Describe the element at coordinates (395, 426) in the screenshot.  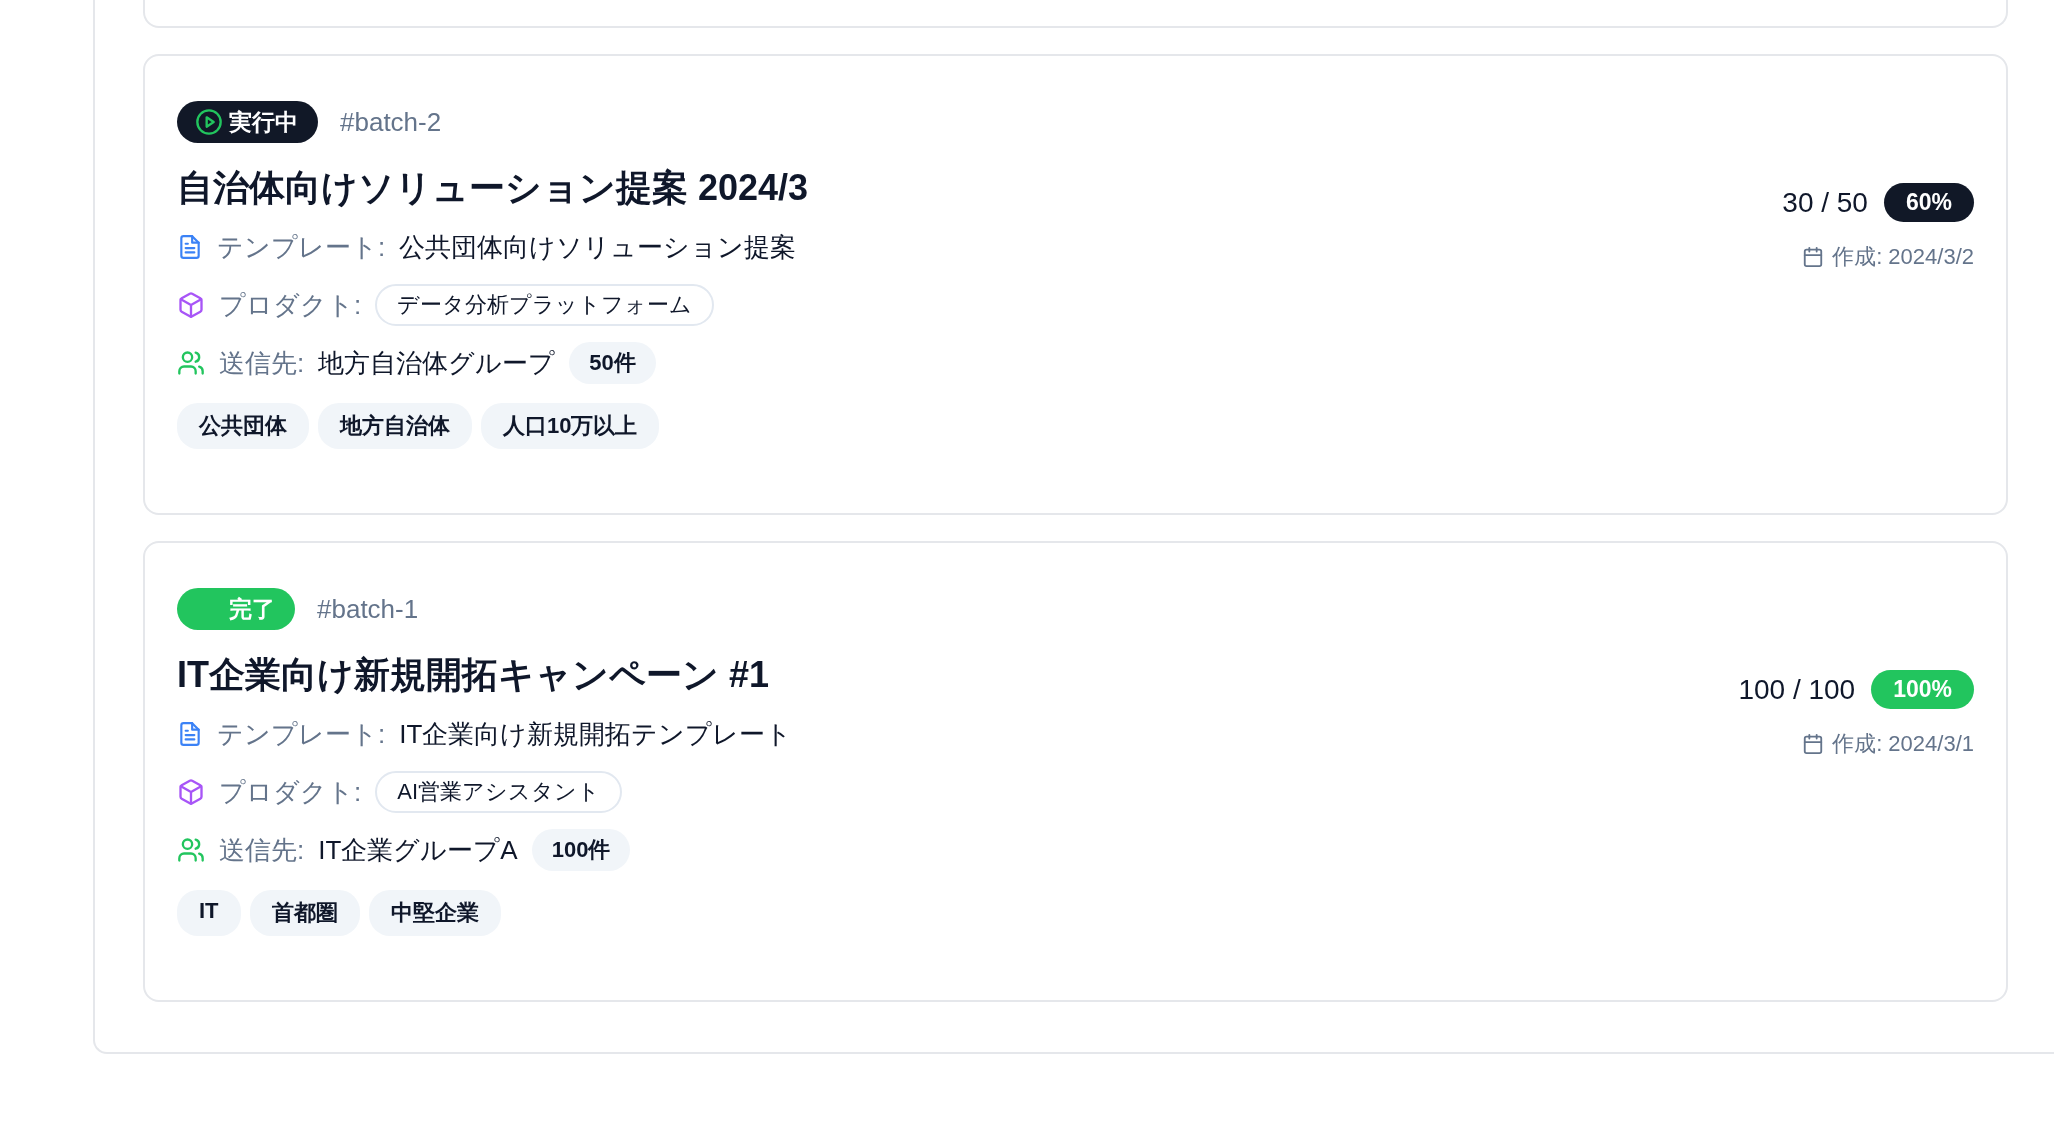
I see `tag: 地方自治体` at that location.